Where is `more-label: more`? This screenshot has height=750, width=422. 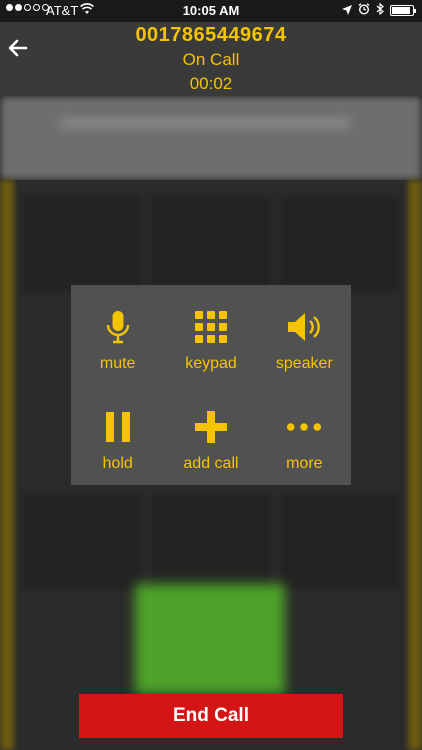
more-label: more is located at coordinates (304, 463).